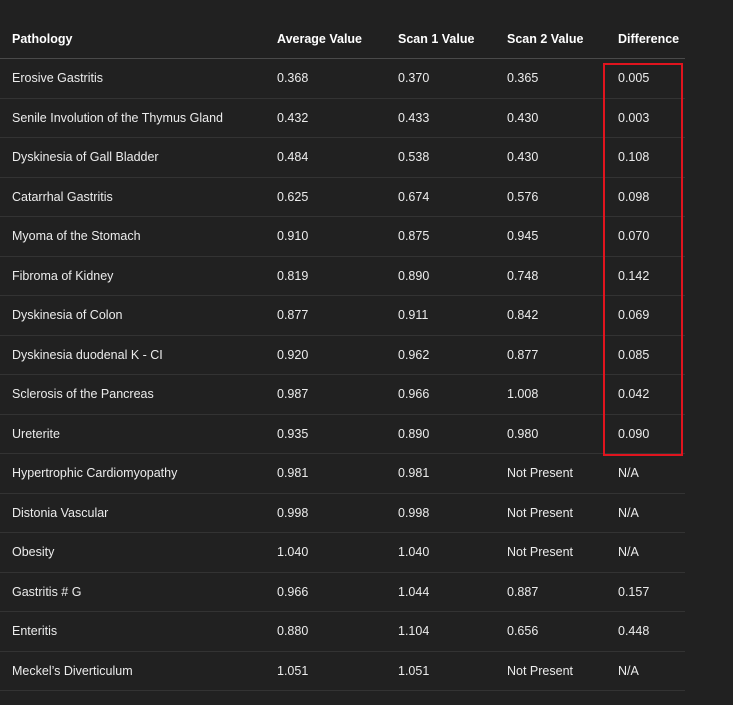 The image size is (733, 705). What do you see at coordinates (138, 552) in the screenshot?
I see `pathology-cell: Obesity` at bounding box center [138, 552].